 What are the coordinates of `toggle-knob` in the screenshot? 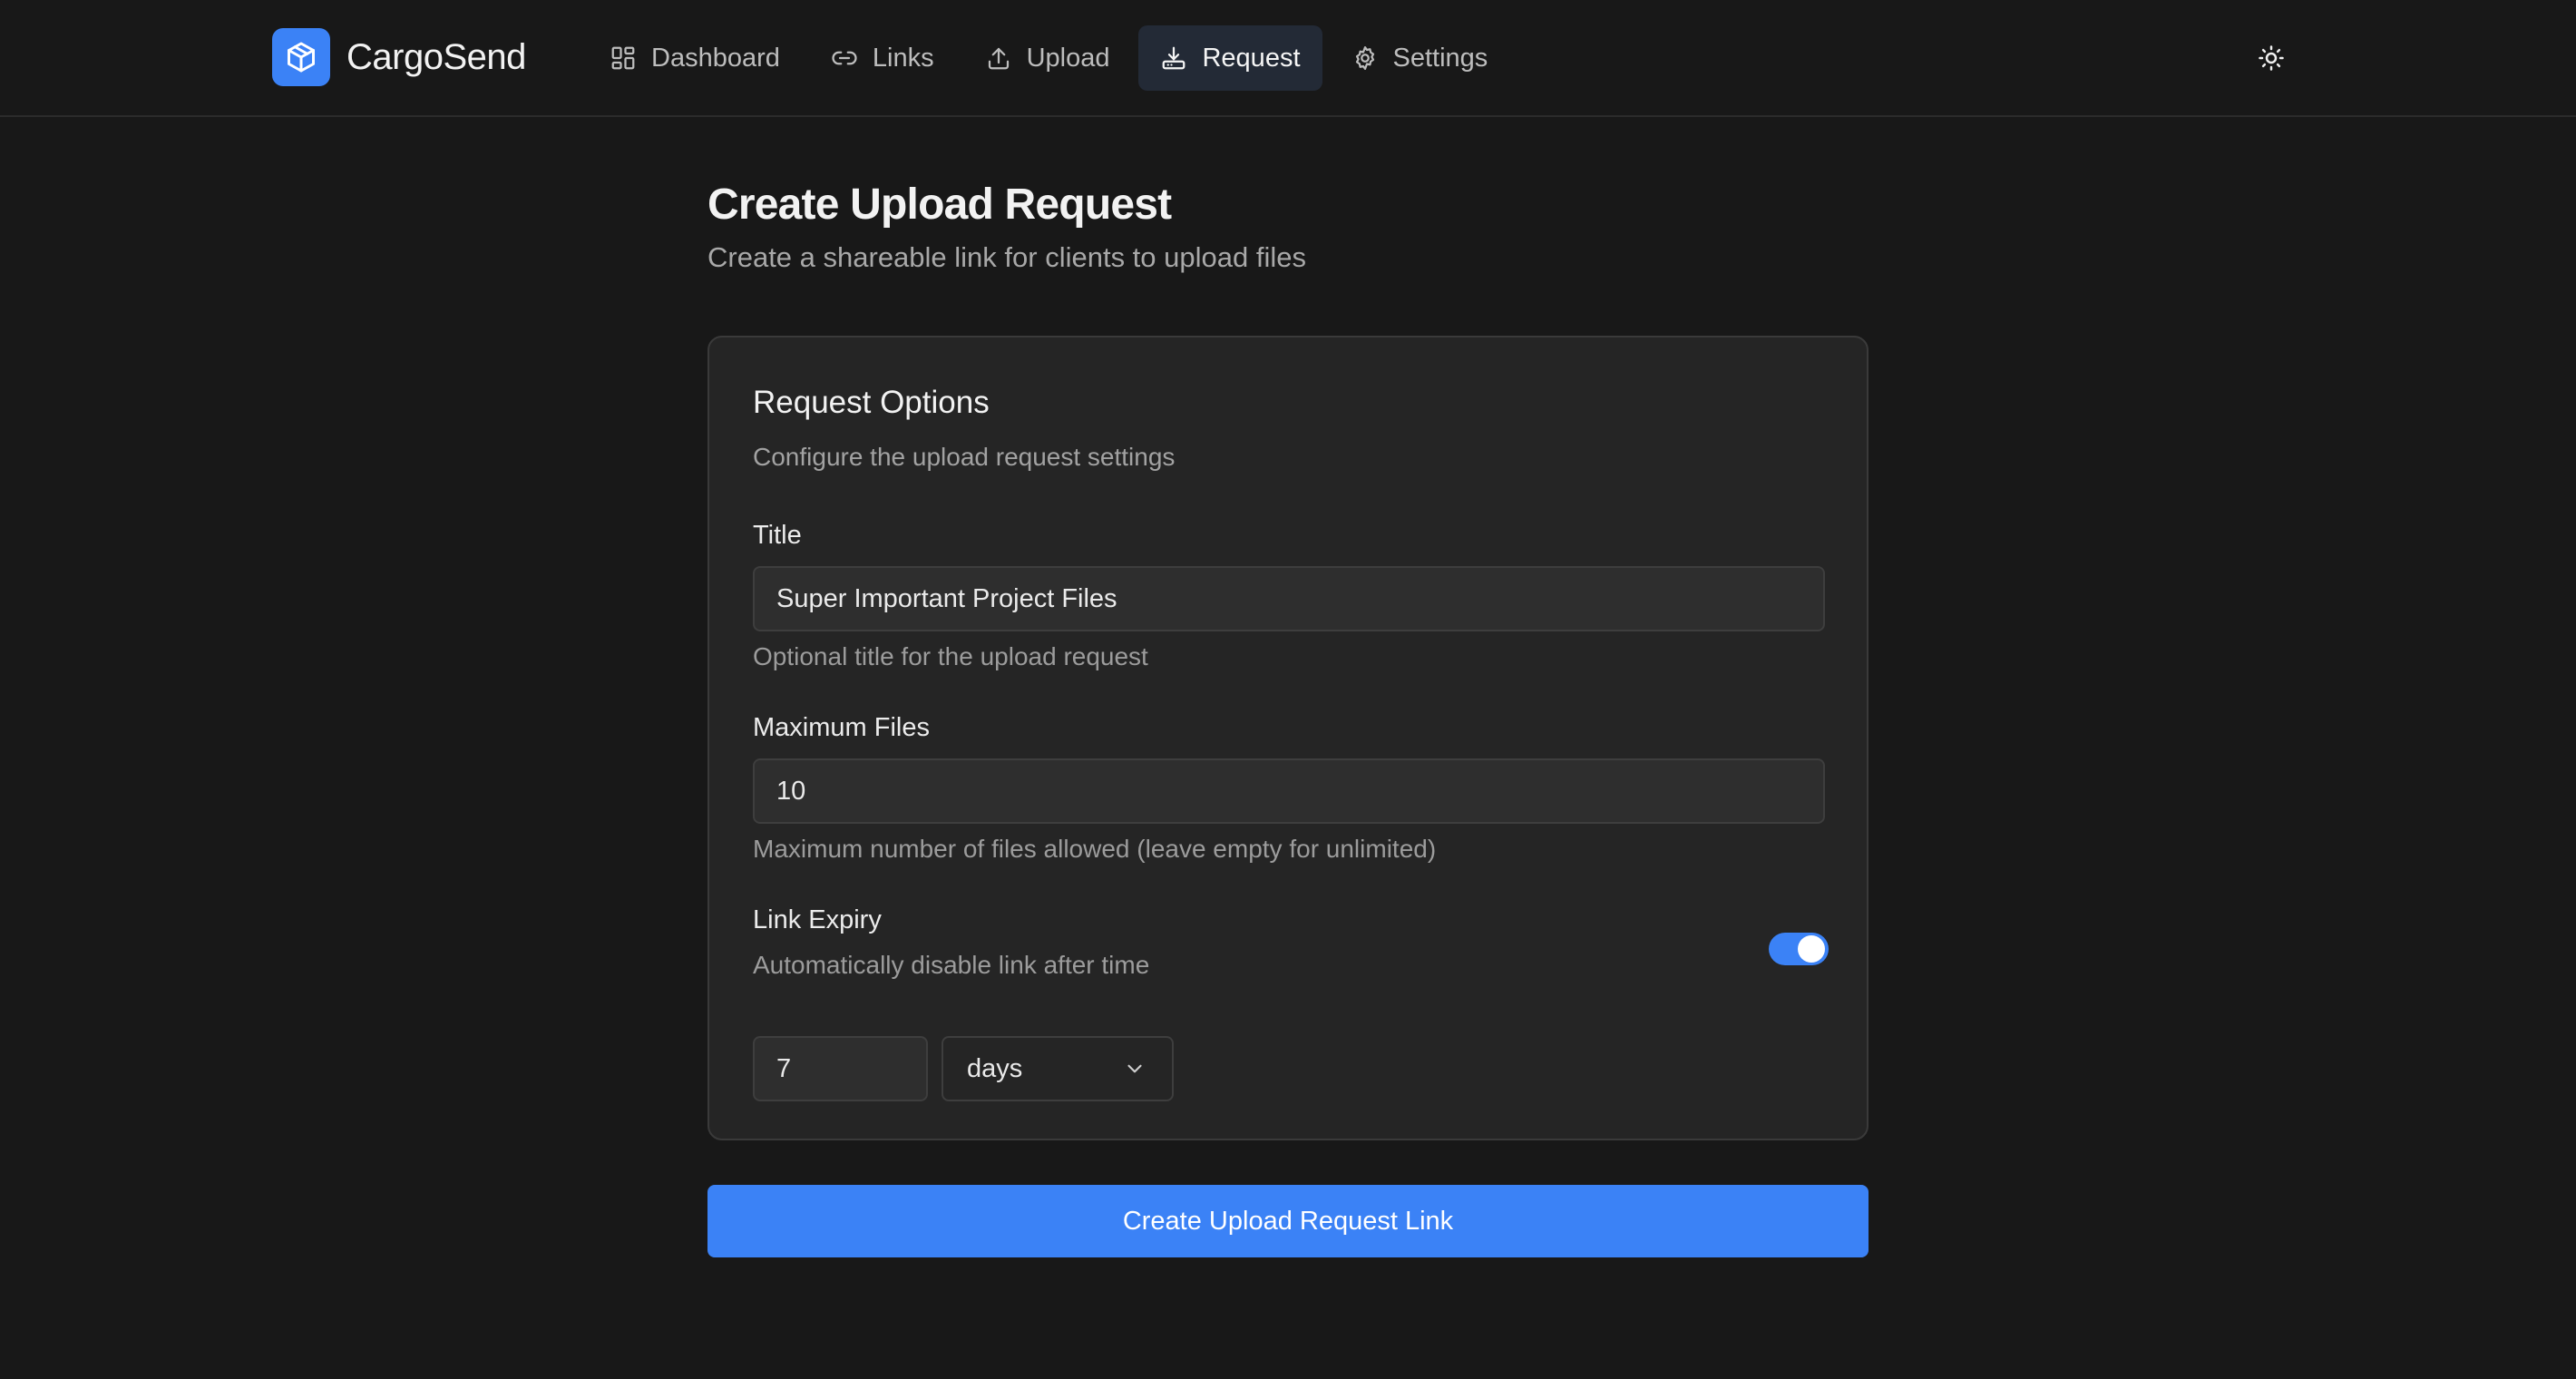 It's located at (1811, 949).